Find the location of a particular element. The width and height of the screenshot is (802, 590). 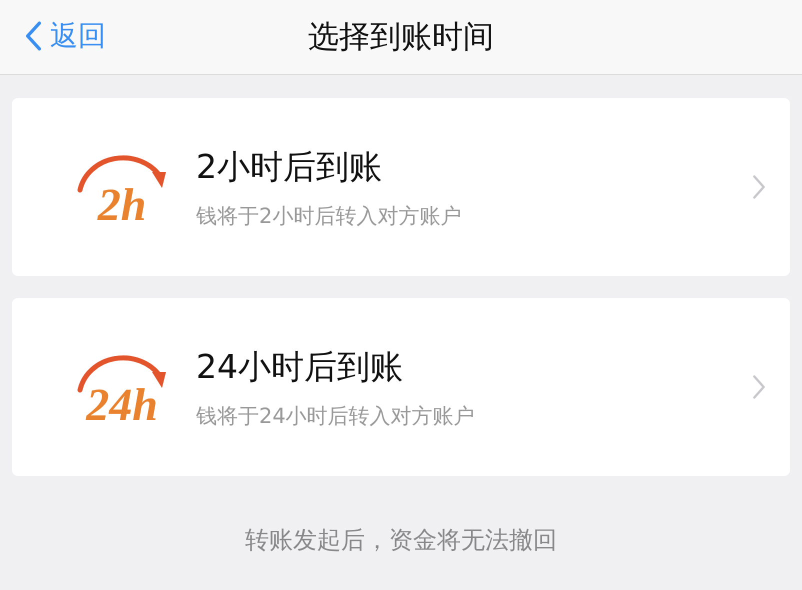

badge-text: 2h is located at coordinates (122, 205).